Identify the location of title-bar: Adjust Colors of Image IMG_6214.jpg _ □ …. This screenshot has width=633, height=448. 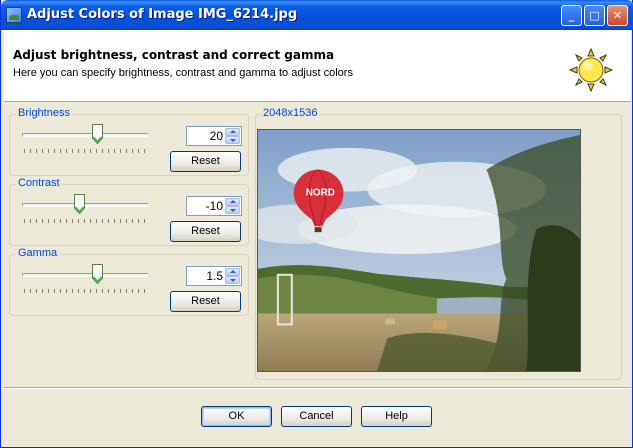
(317, 15).